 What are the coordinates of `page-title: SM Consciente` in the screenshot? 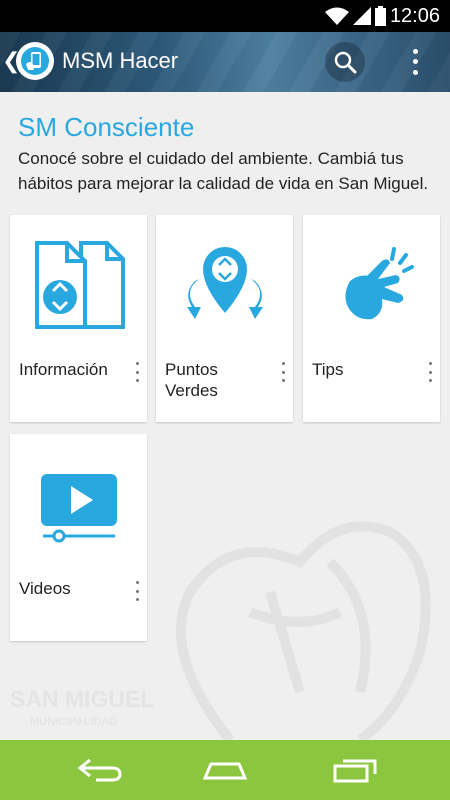 It's located at (106, 127).